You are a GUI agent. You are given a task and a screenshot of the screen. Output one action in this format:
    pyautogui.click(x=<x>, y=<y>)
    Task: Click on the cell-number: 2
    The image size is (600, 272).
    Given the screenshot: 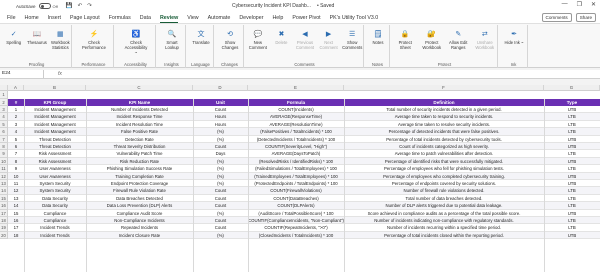 What is the action you would take?
    pyautogui.click(x=16, y=116)
    